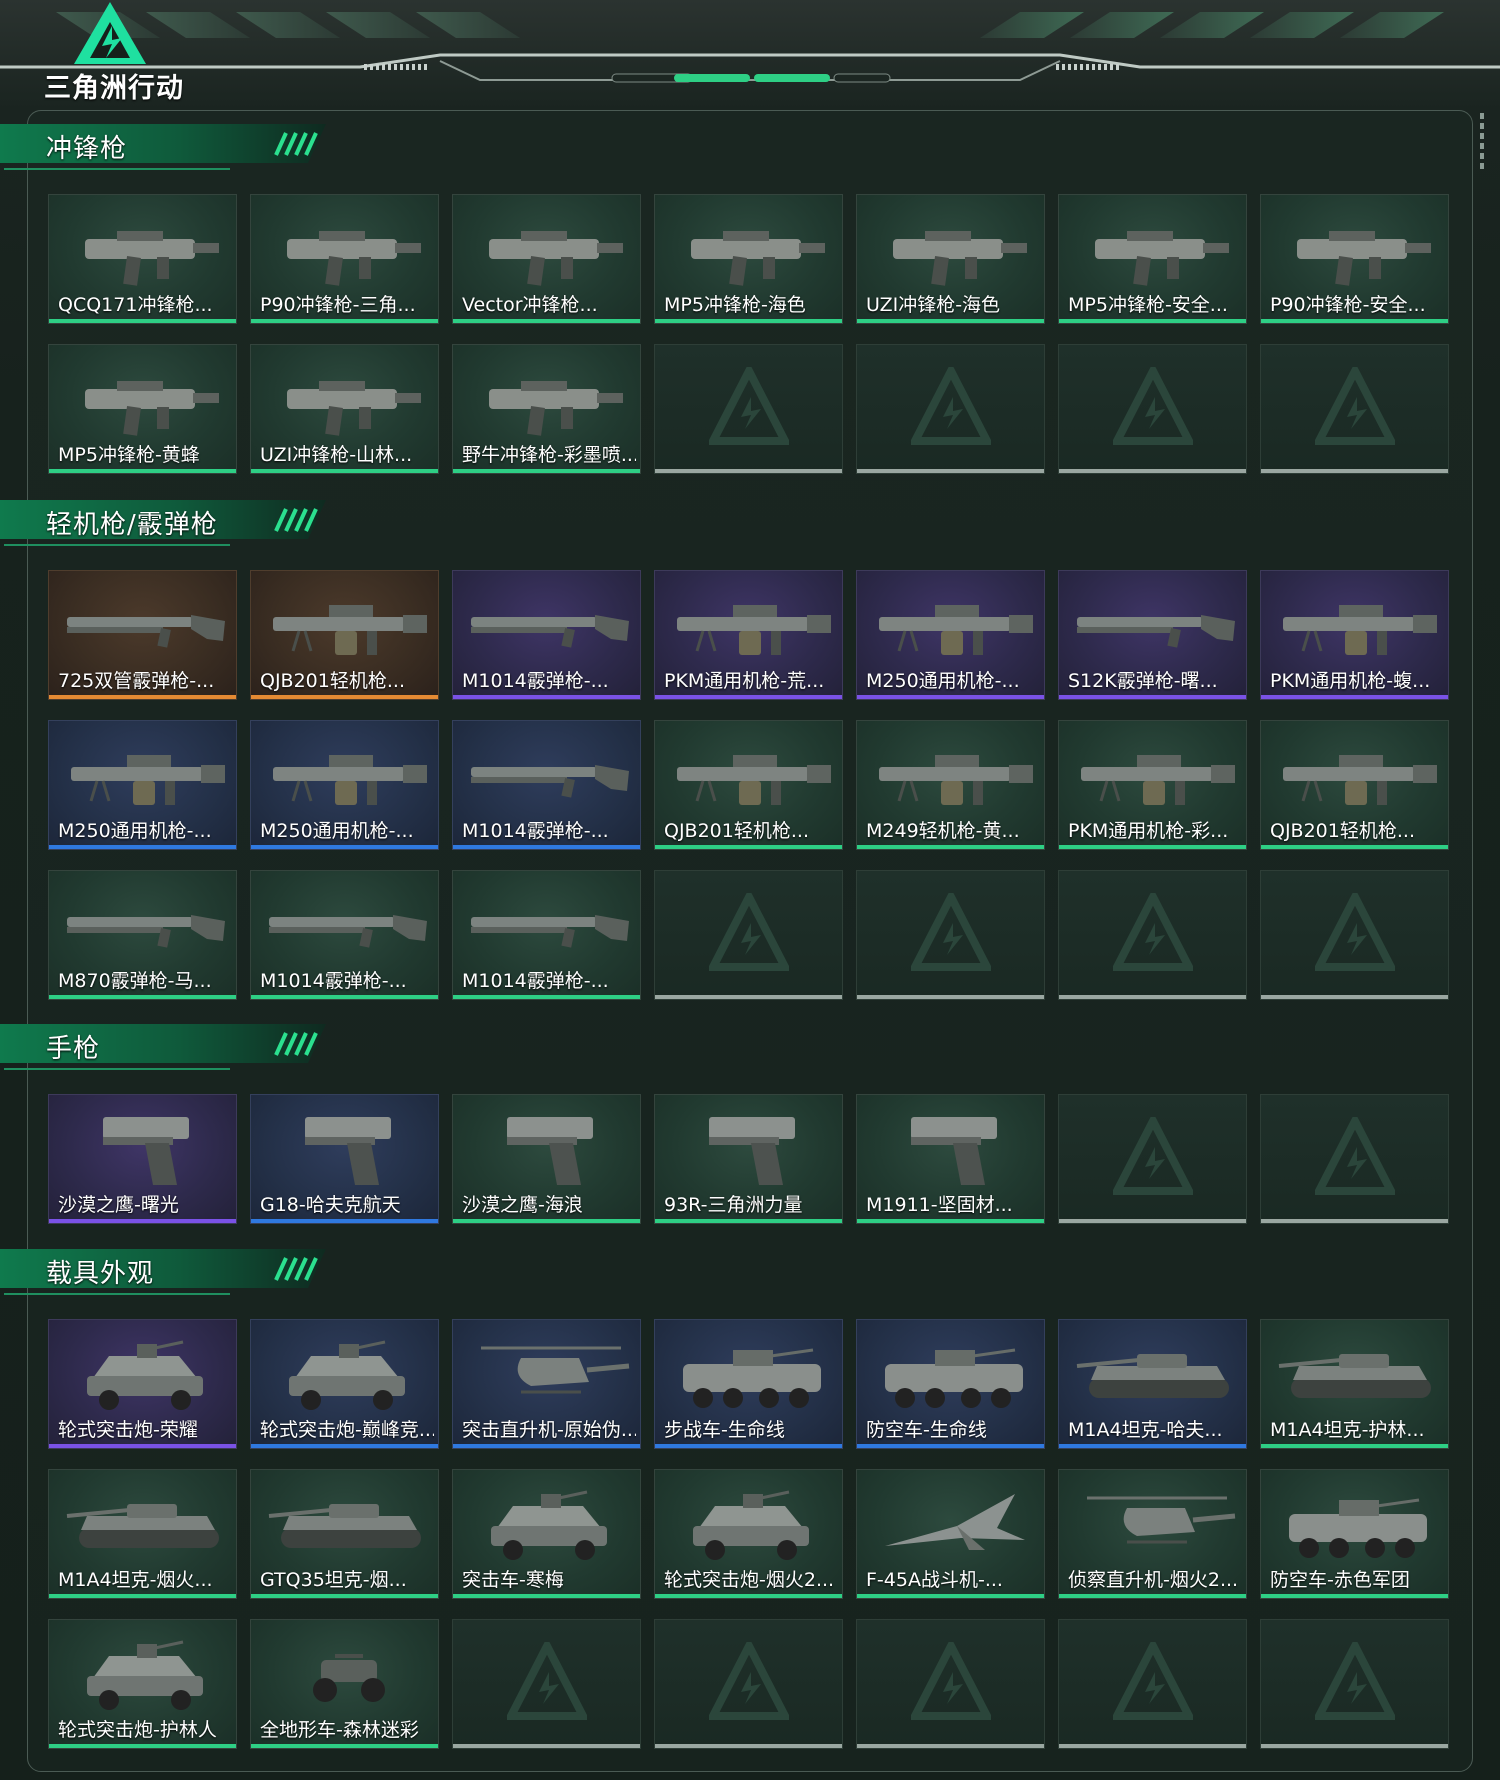 This screenshot has height=1780, width=1500. Describe the element at coordinates (1482, 146) in the screenshot. I see `scrollbar-dots` at that location.